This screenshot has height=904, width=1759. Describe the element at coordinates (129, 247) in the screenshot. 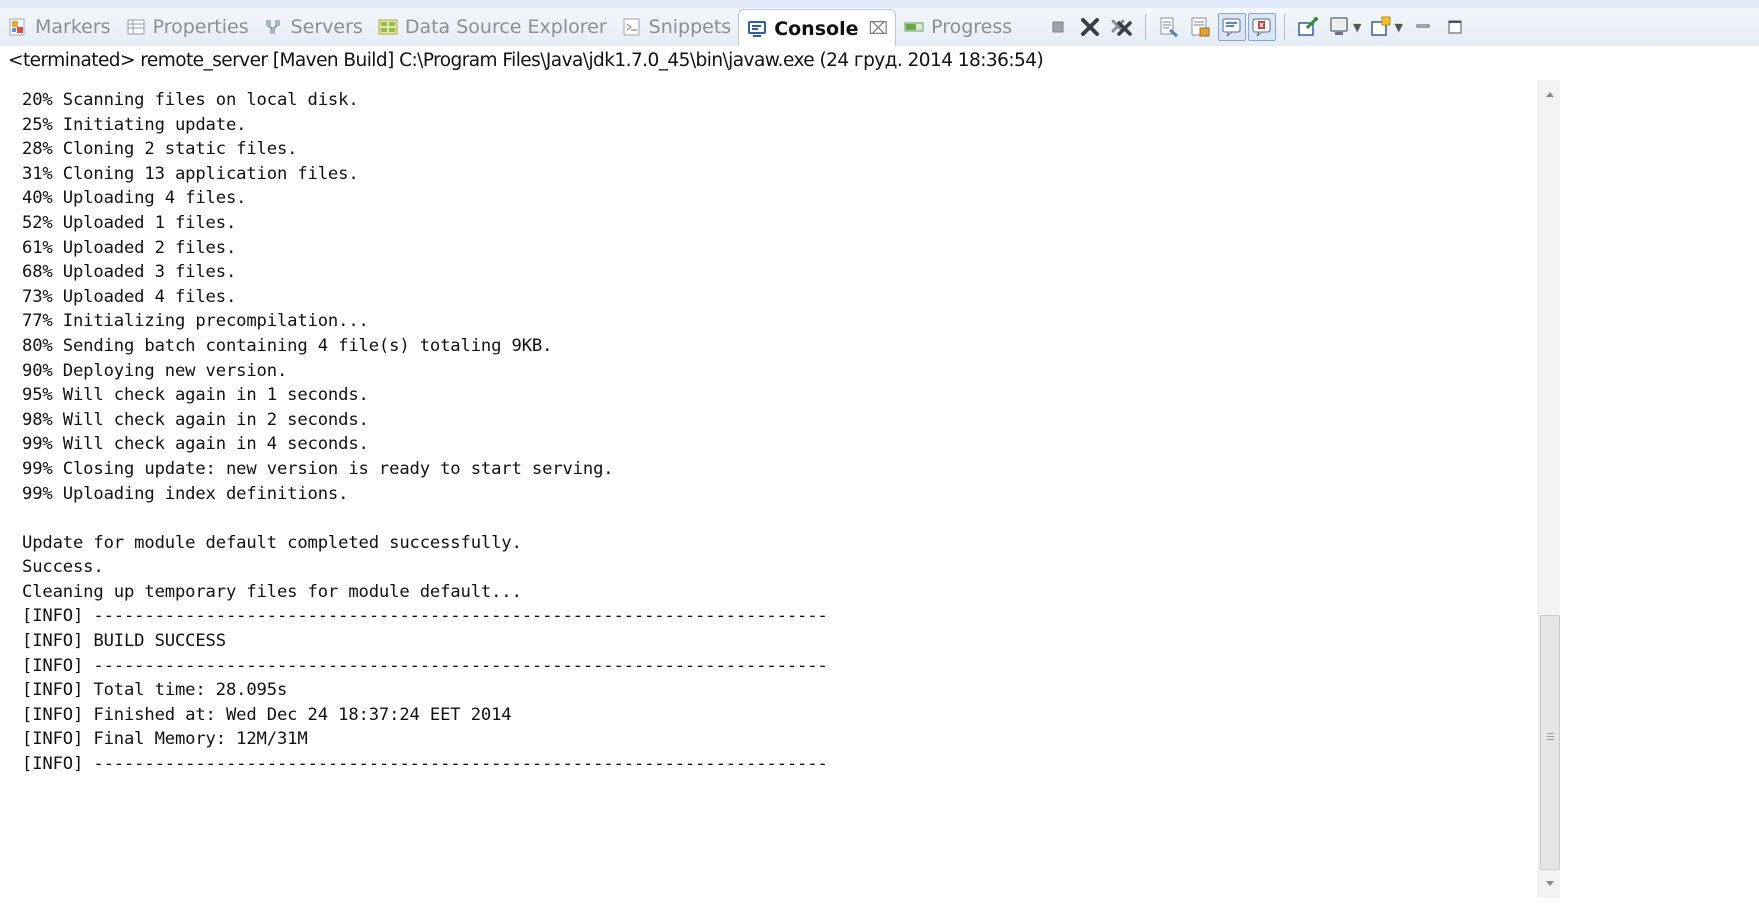

I see `console-line: 61% Uploaded 2 files.` at that location.